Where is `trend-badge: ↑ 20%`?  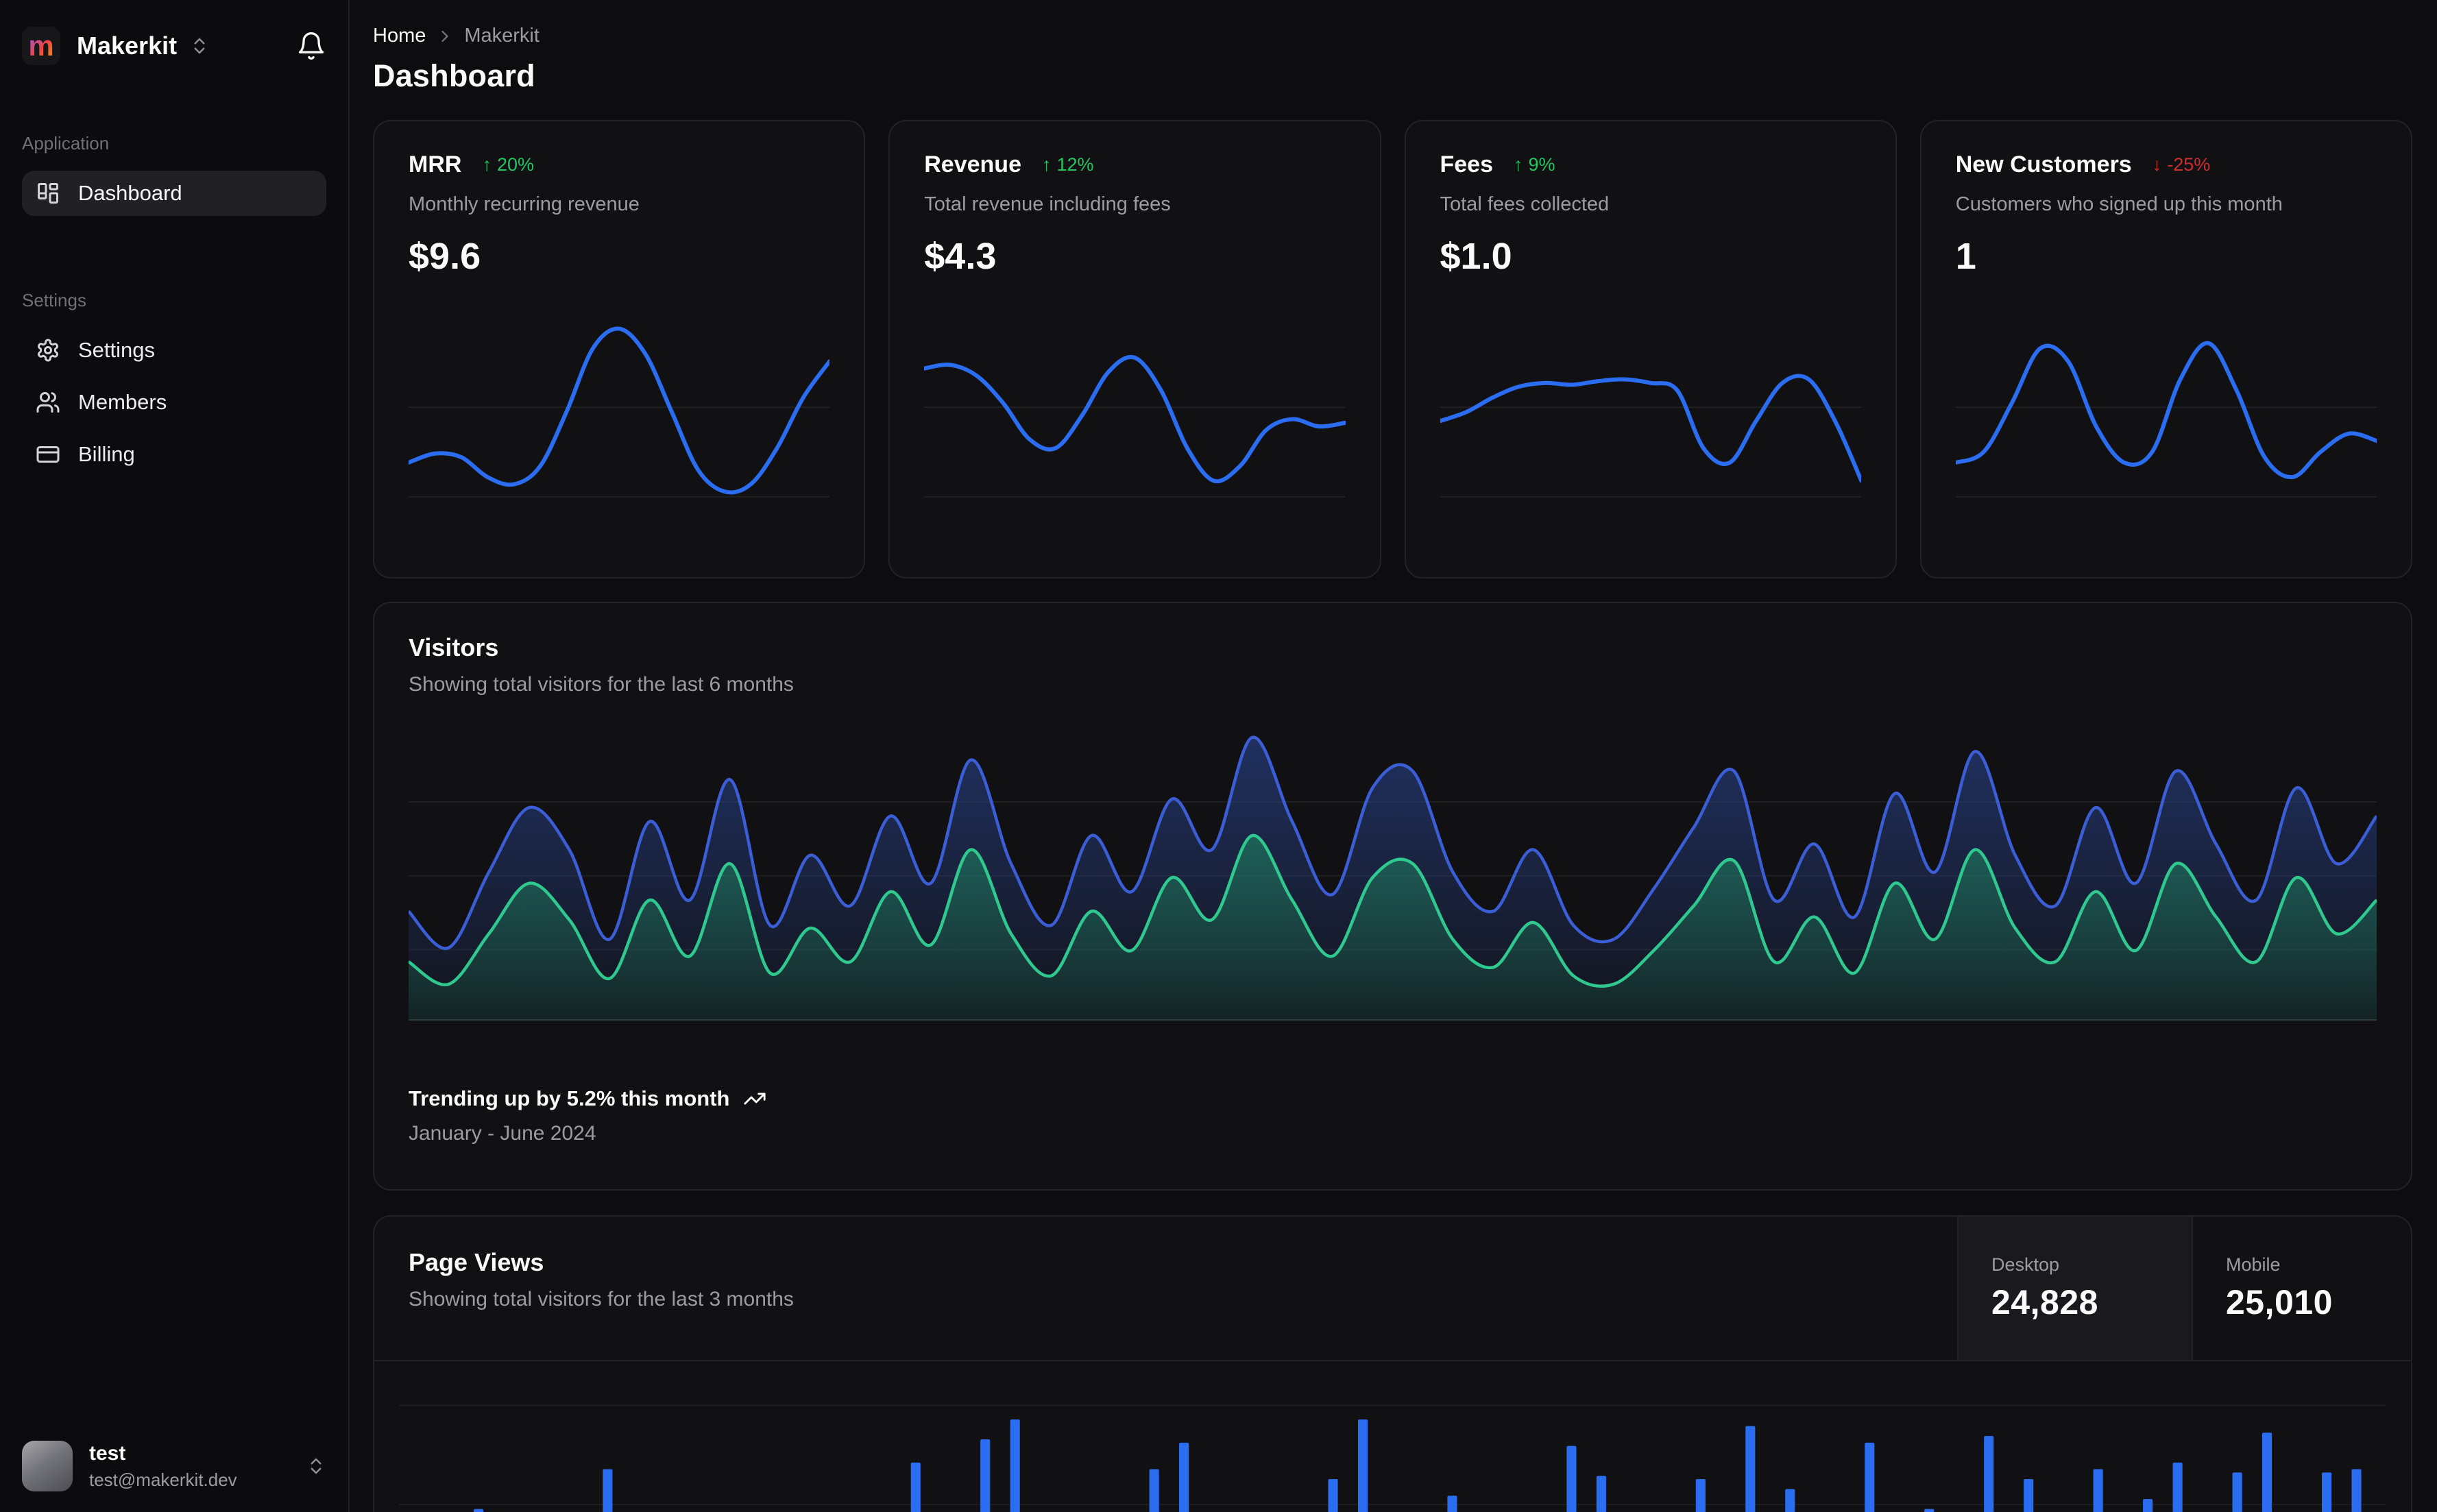 trend-badge: ↑ 20% is located at coordinates (508, 165).